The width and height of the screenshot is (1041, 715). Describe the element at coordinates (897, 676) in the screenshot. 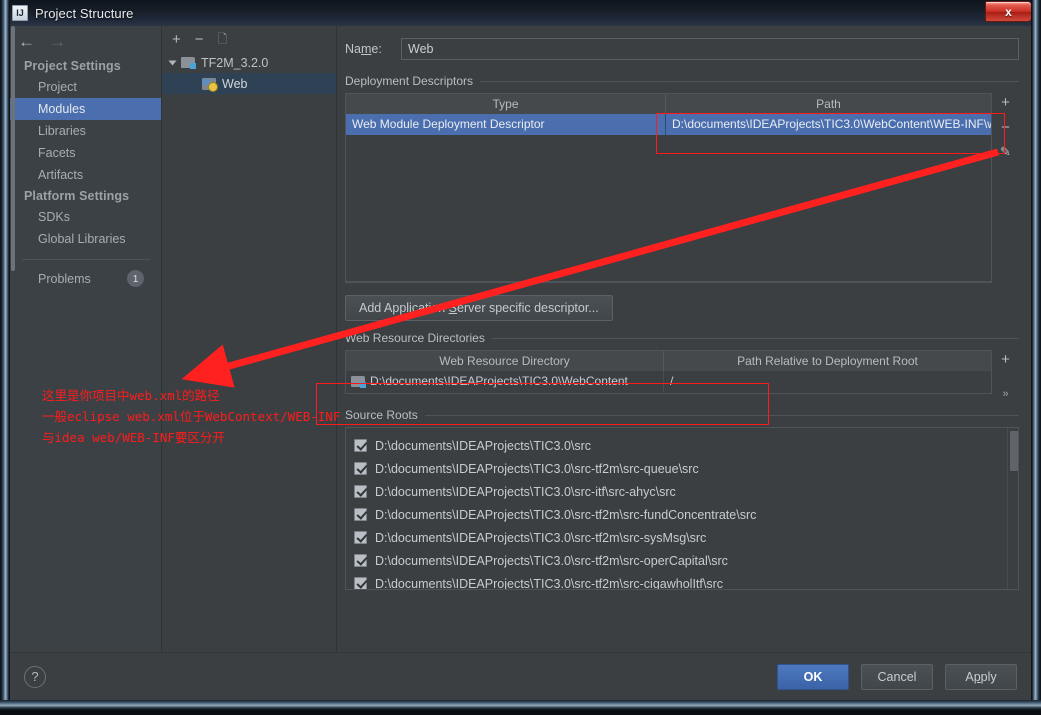

I see `cancel-button: Cancel` at that location.